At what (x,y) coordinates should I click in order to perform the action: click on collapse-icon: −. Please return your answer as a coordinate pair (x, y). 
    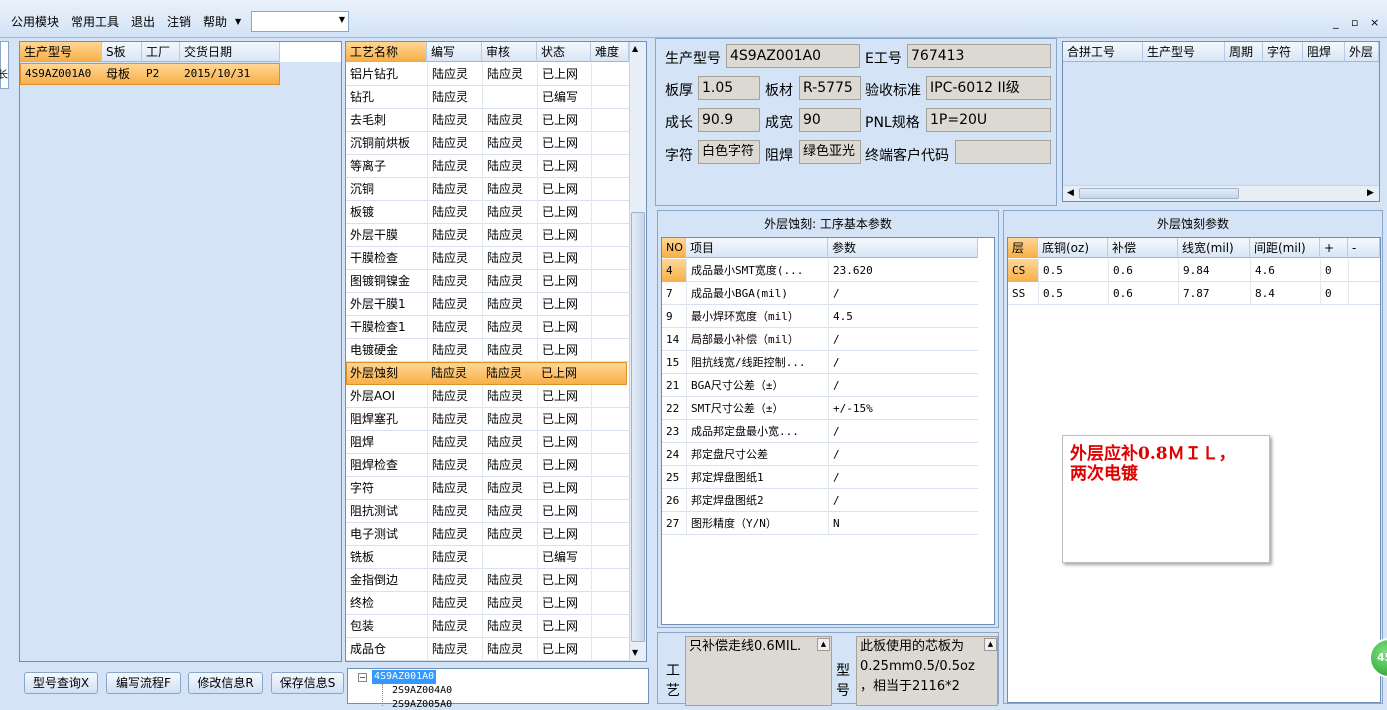
    Looking at the image, I should click on (362, 677).